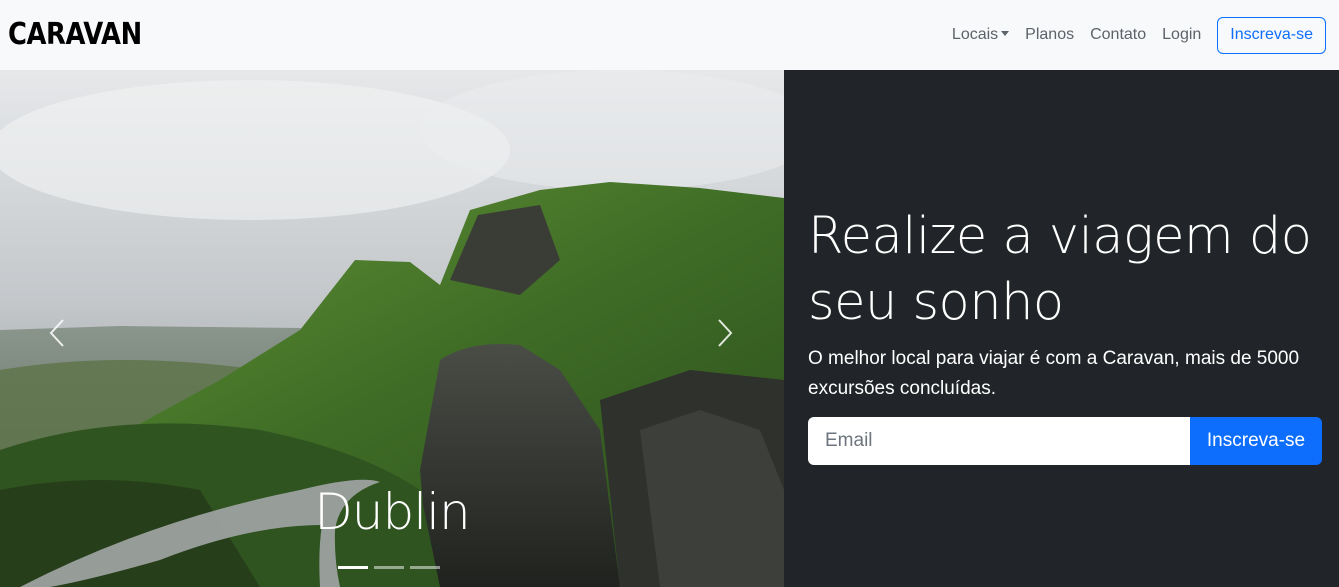 The image size is (1339, 587). I want to click on hero-headline: Realize a viagem do seu sonho, so click(1060, 269).